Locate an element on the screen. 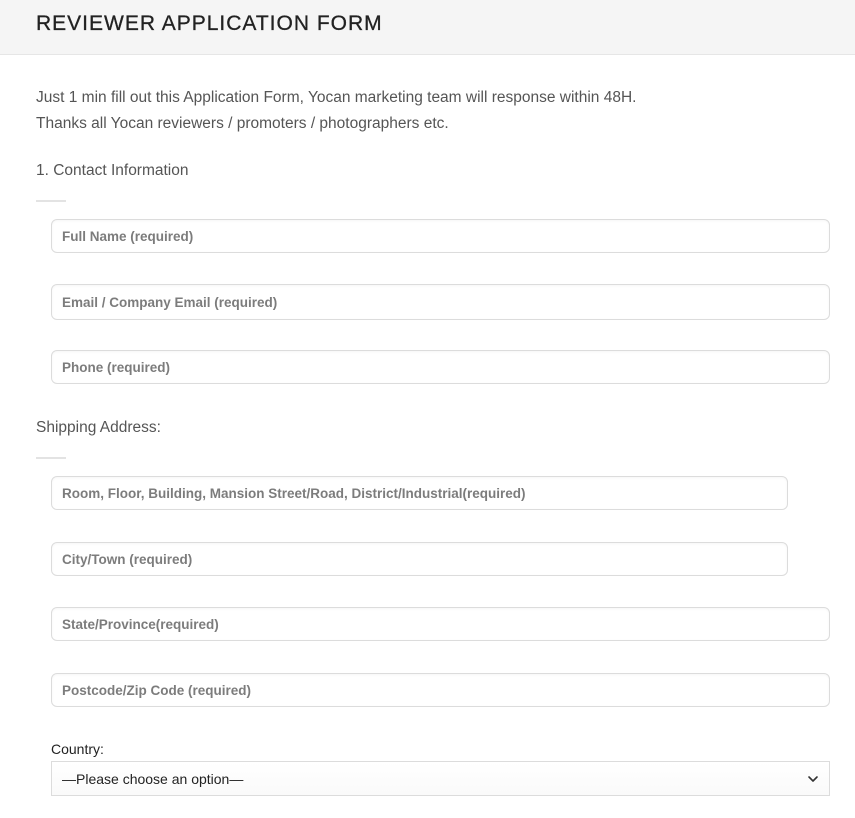 The width and height of the screenshot is (855, 818). phone-input is located at coordinates (440, 367).